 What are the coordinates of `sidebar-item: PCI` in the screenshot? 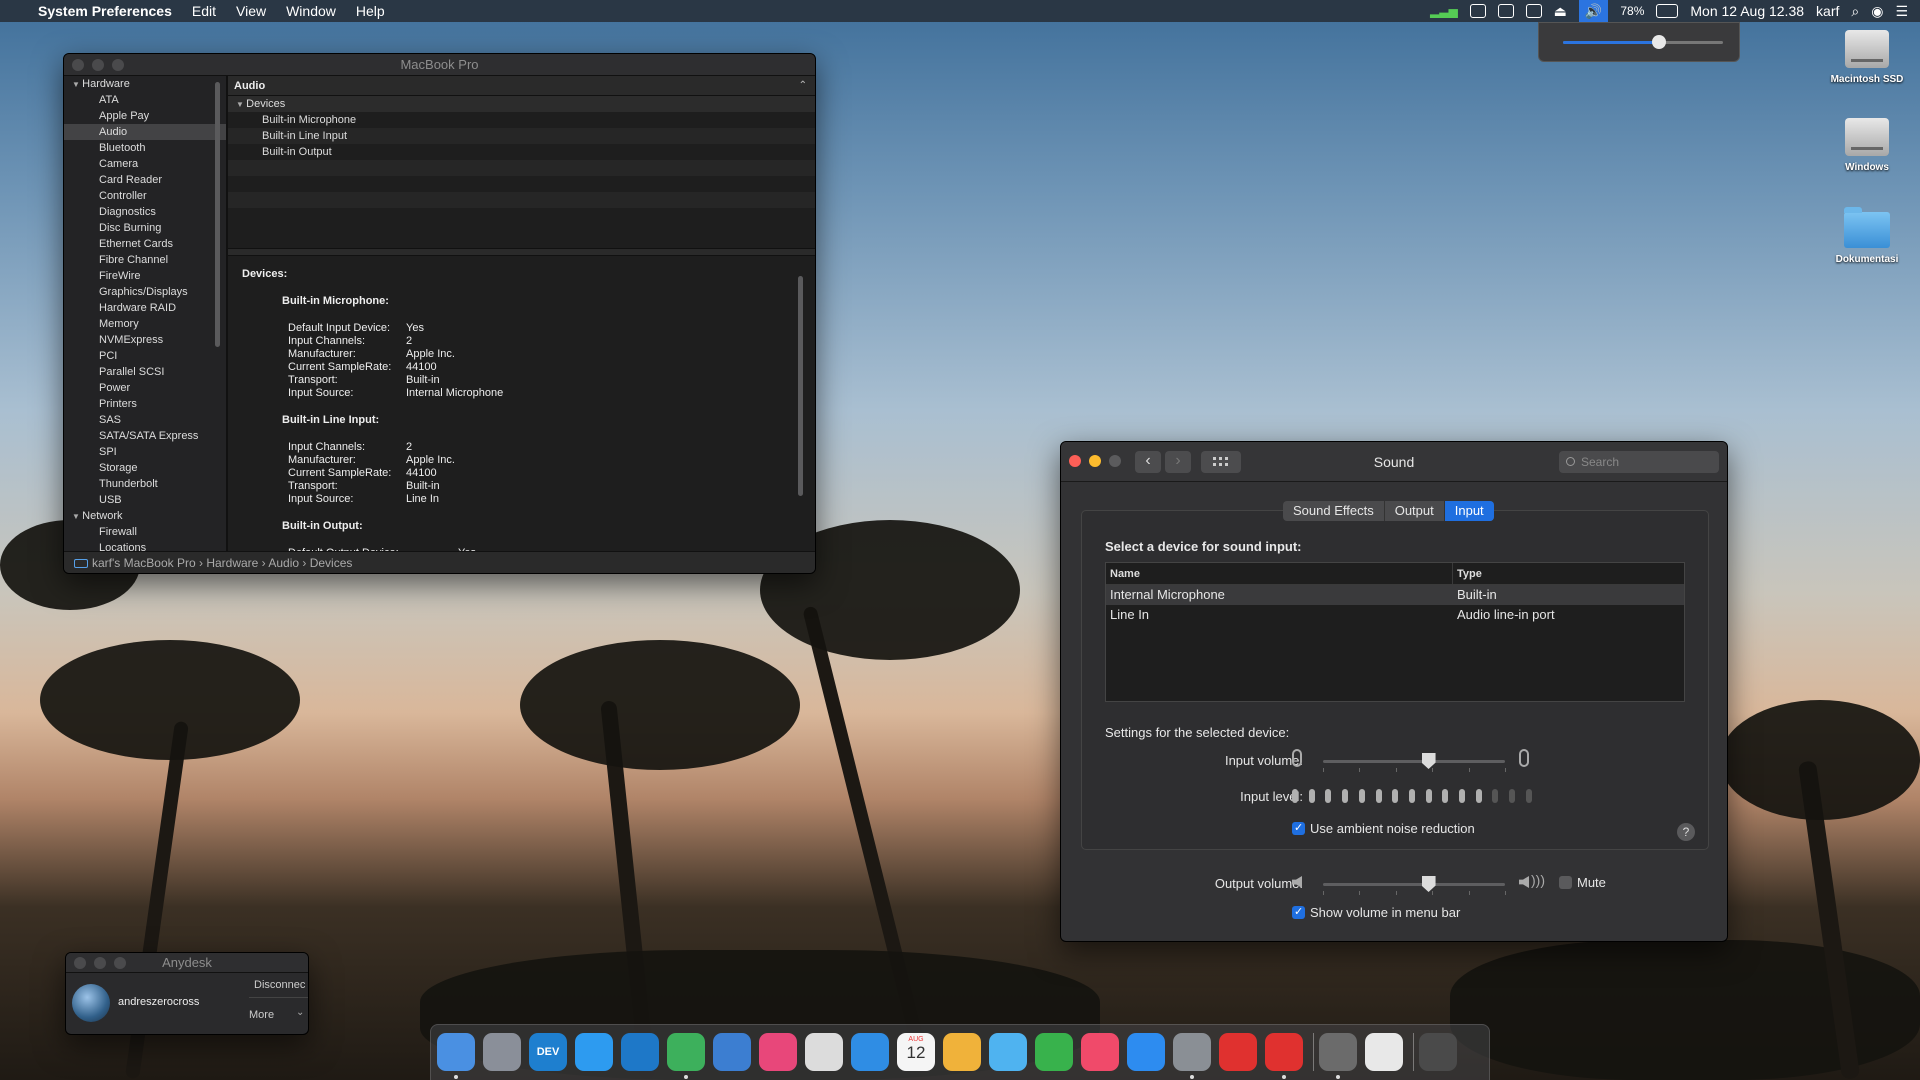 It's located at (145, 356).